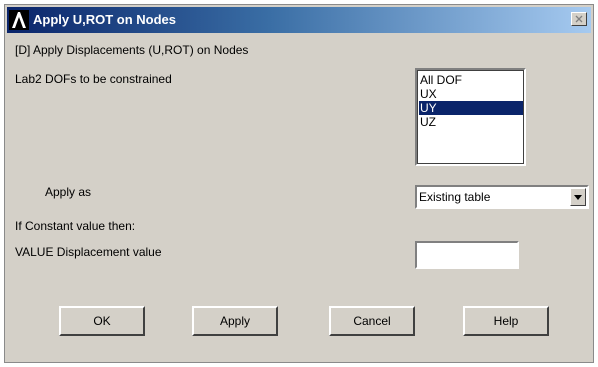 Image resolution: width=598 pixels, height=367 pixels. I want to click on chevron-down-icon, so click(578, 197).